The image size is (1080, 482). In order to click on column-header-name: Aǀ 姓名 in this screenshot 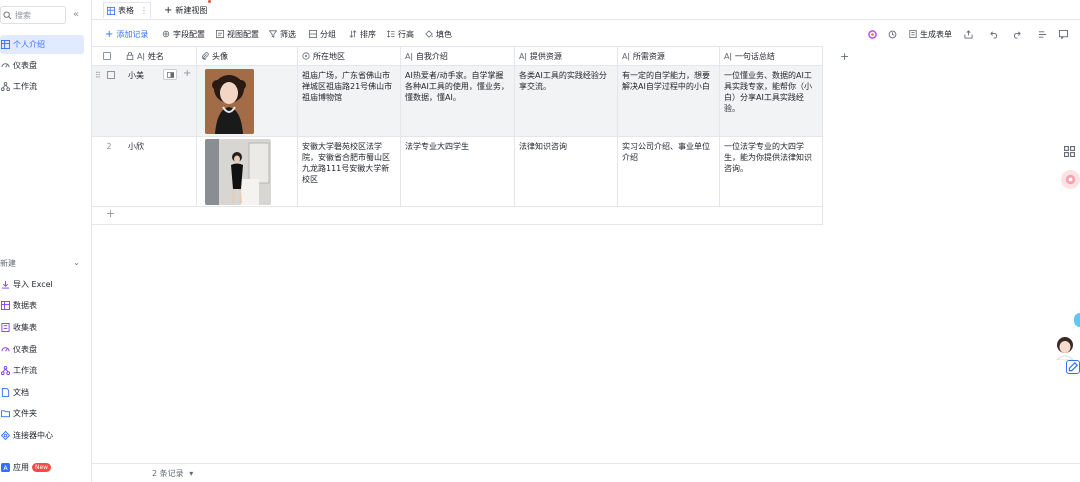, I will do `click(159, 56)`.